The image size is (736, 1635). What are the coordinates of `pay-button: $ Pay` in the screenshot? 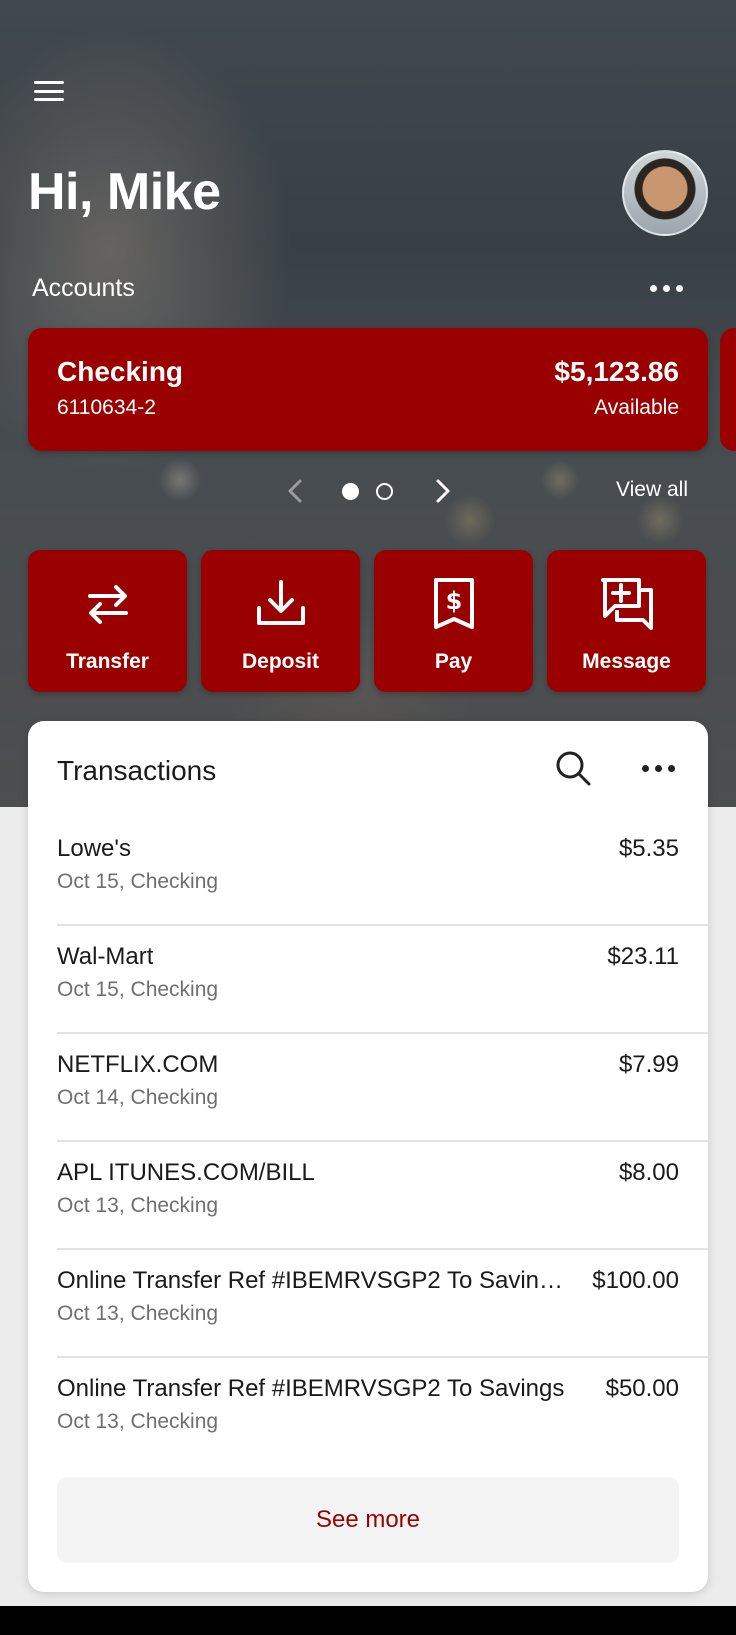 It's located at (453, 621).